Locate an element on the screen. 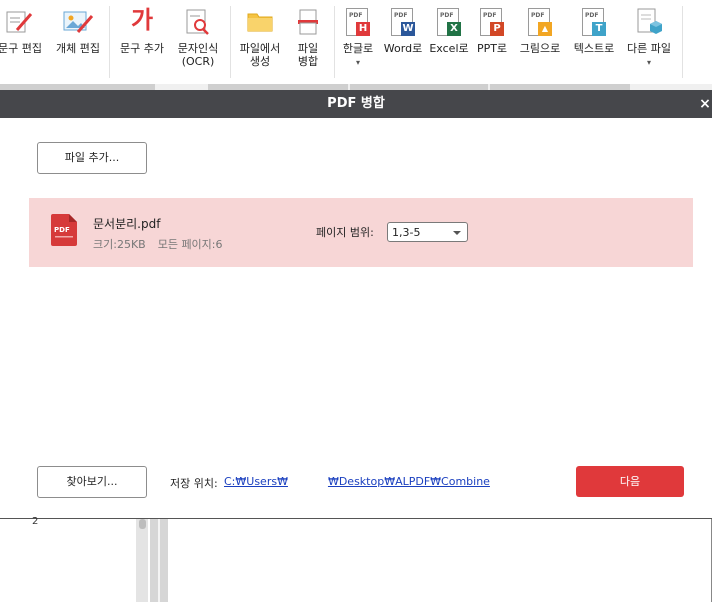  word-badge: W is located at coordinates (408, 29).